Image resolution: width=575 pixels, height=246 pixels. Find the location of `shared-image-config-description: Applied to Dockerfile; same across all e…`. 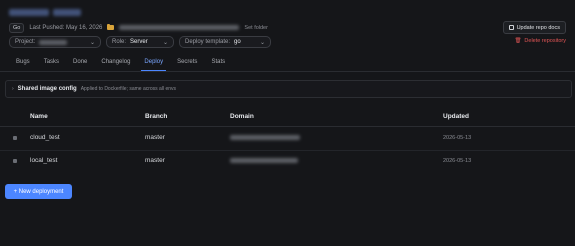

shared-image-config-description: Applied to Dockerfile; same across all e… is located at coordinates (128, 89).